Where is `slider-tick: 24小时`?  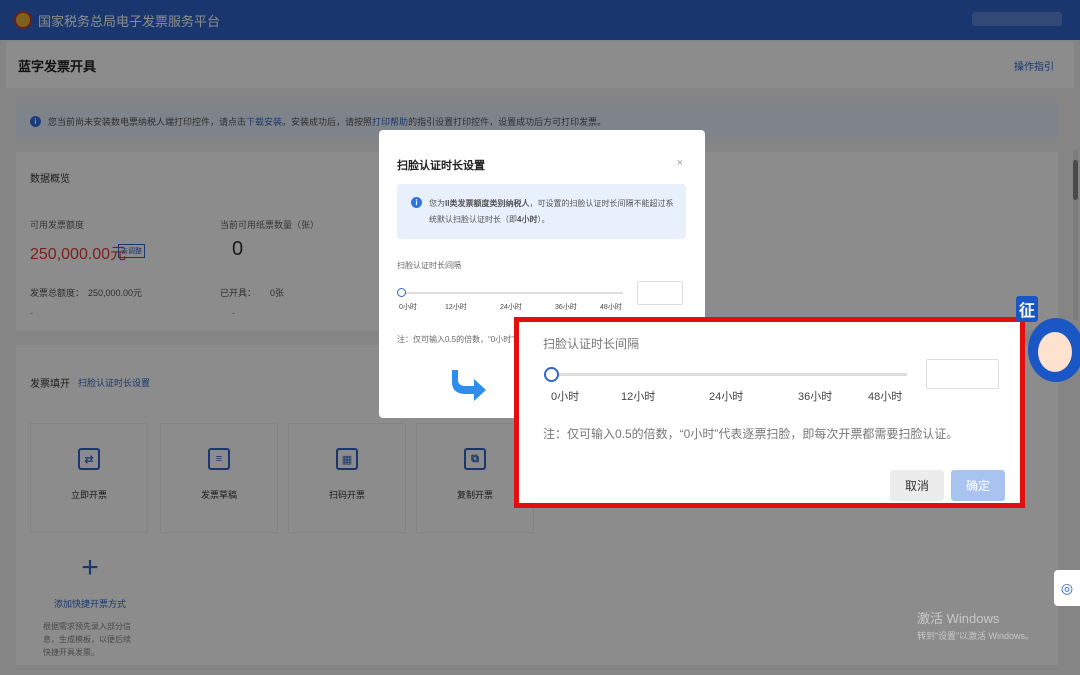 slider-tick: 24小时 is located at coordinates (511, 307).